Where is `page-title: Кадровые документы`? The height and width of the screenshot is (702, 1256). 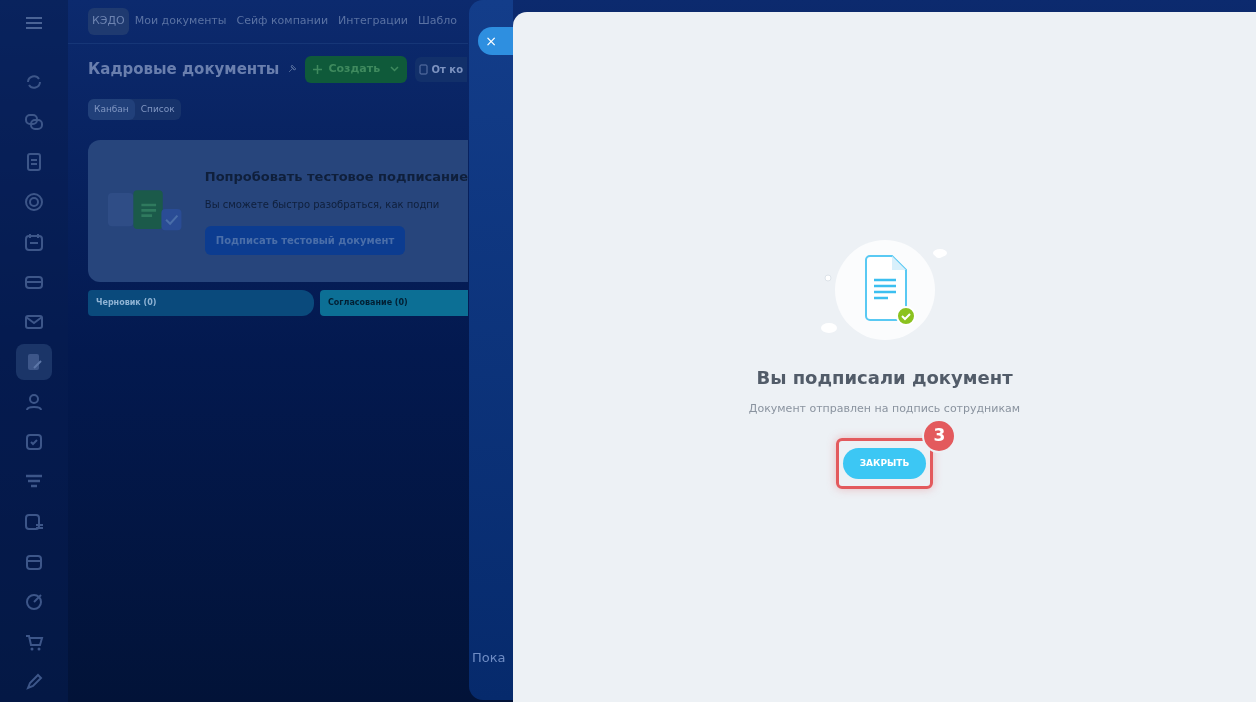 page-title: Кадровые документы is located at coordinates (184, 69).